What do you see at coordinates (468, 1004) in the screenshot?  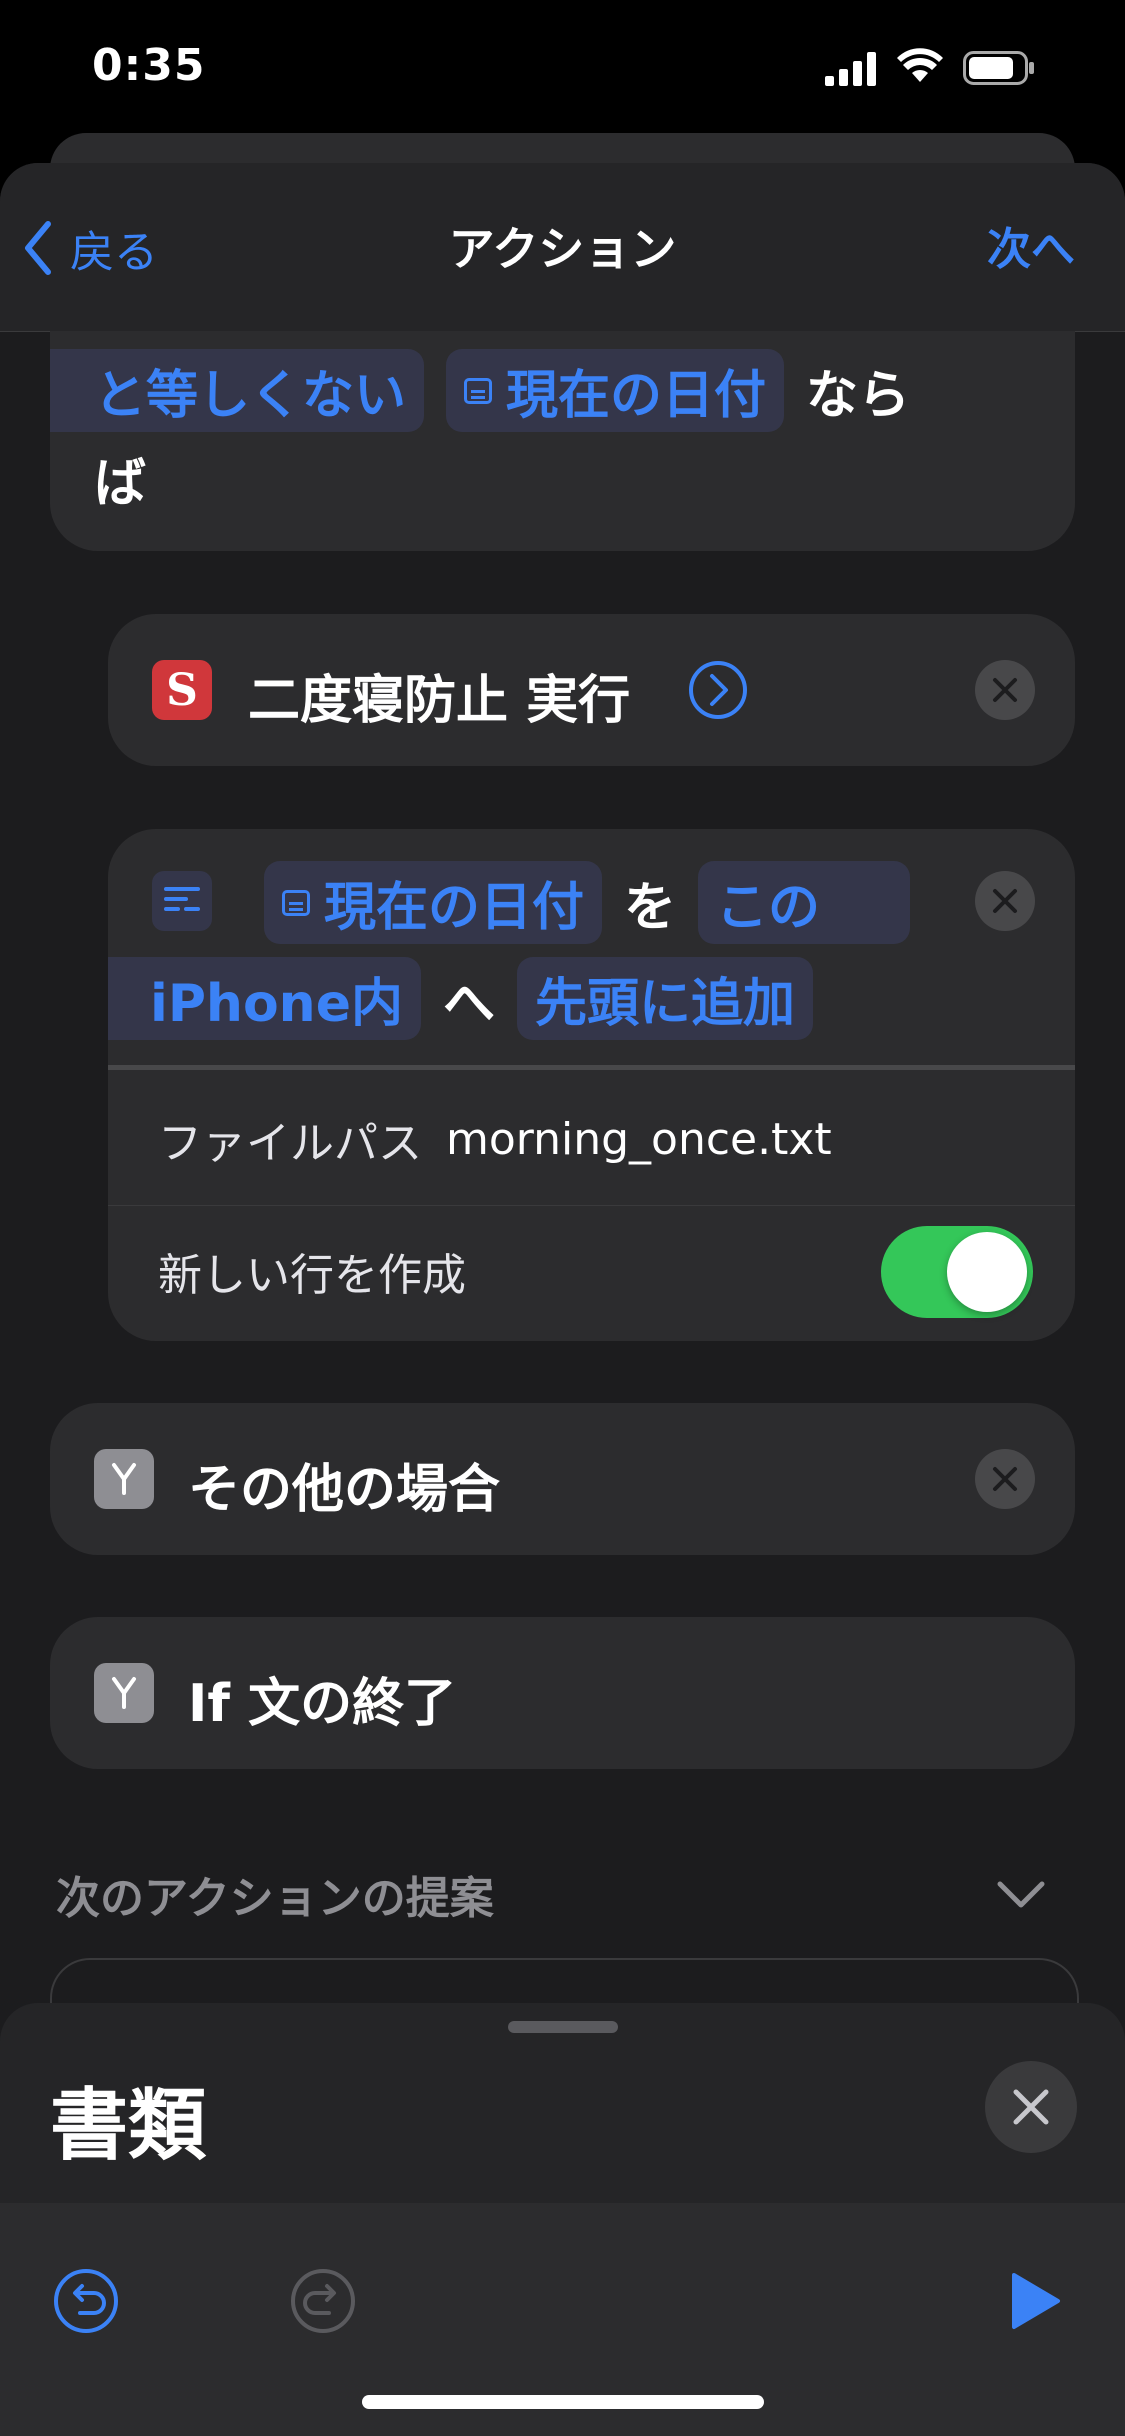 I see `append-word-he: へ` at bounding box center [468, 1004].